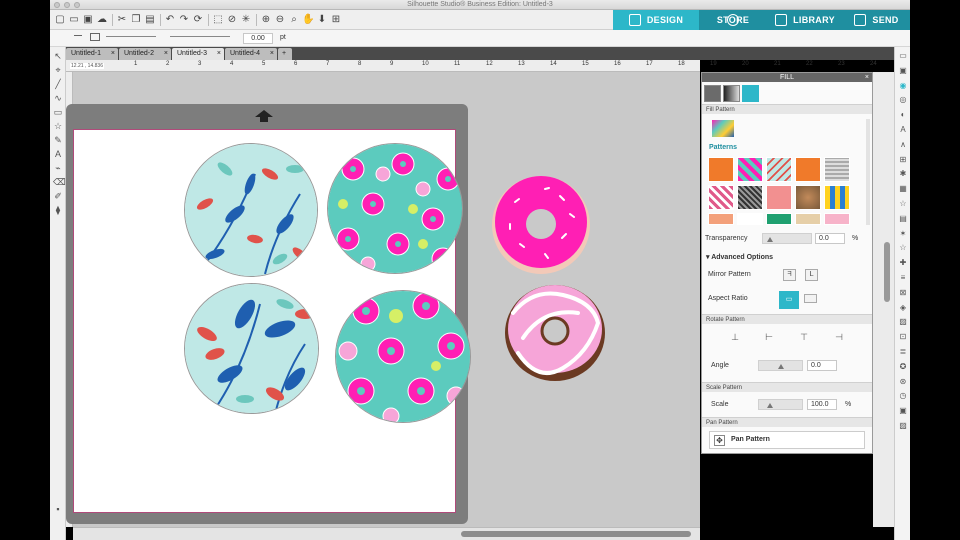  Describe the element at coordinates (739, 257) in the screenshot. I see `advanced-options-toggle: ▾ Advanced Options` at that location.